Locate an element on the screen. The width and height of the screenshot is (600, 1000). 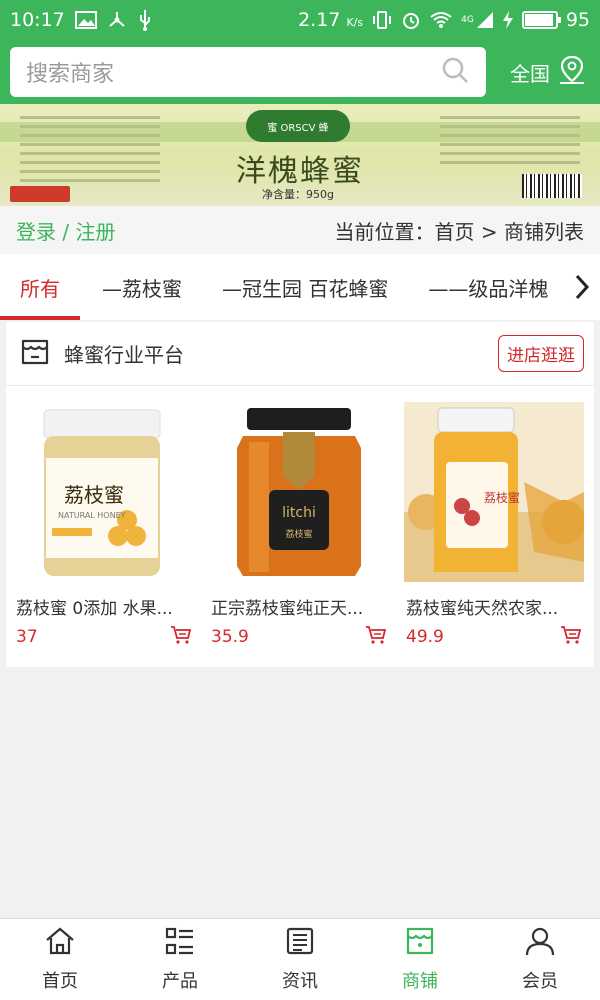
product-card: 荔枝蜜 荔枝蜜纯天然农家... 49.9 is located at coordinates (494, 525).